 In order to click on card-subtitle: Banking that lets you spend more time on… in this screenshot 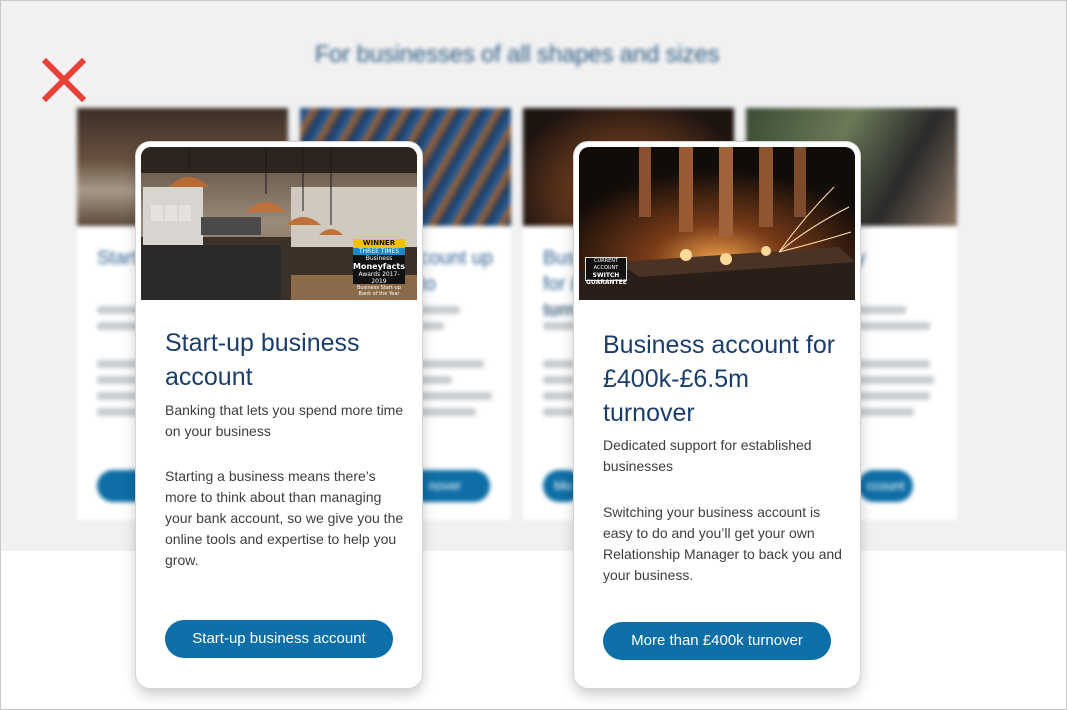, I will do `click(284, 420)`.